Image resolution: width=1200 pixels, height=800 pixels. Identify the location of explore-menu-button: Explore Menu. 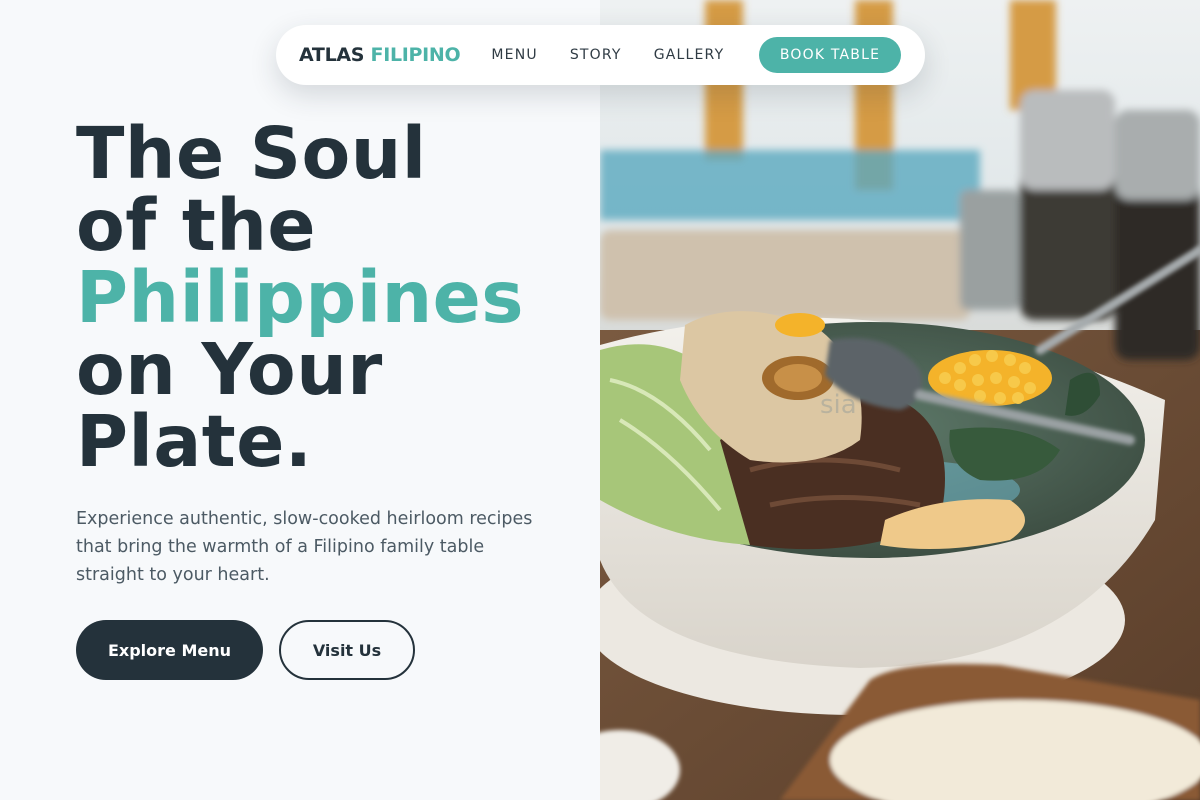
(169, 650).